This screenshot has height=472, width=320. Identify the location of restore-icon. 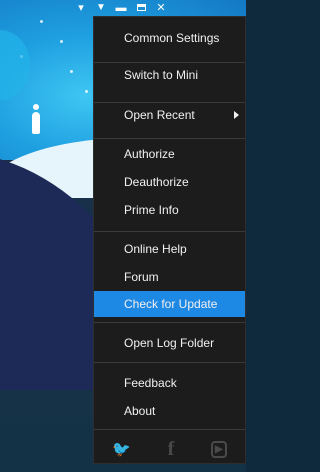
(141, 8).